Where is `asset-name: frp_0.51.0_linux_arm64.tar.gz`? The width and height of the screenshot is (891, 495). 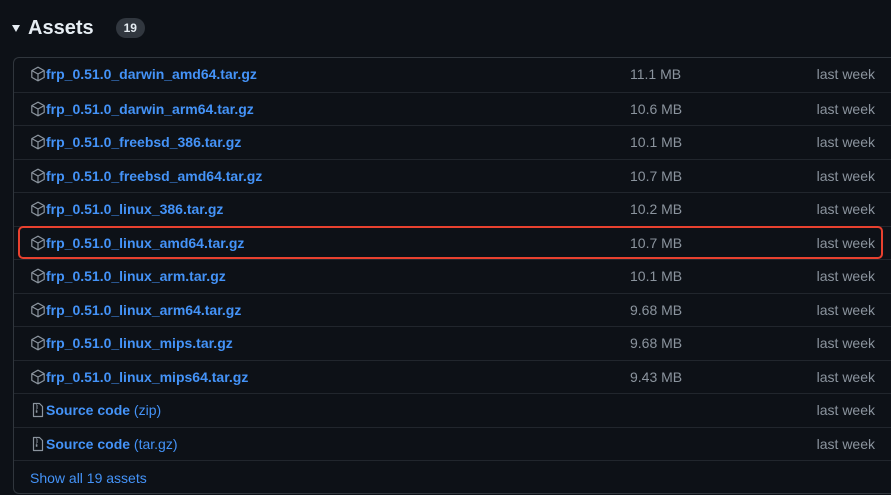 asset-name: frp_0.51.0_linux_arm64.tar.gz is located at coordinates (144, 309).